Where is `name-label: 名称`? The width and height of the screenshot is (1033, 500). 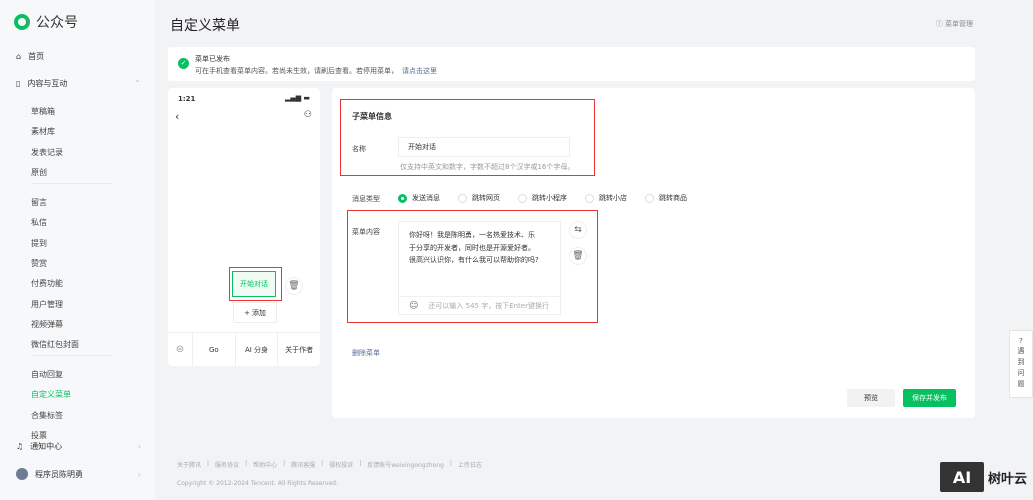
name-label: 名称 is located at coordinates (359, 149).